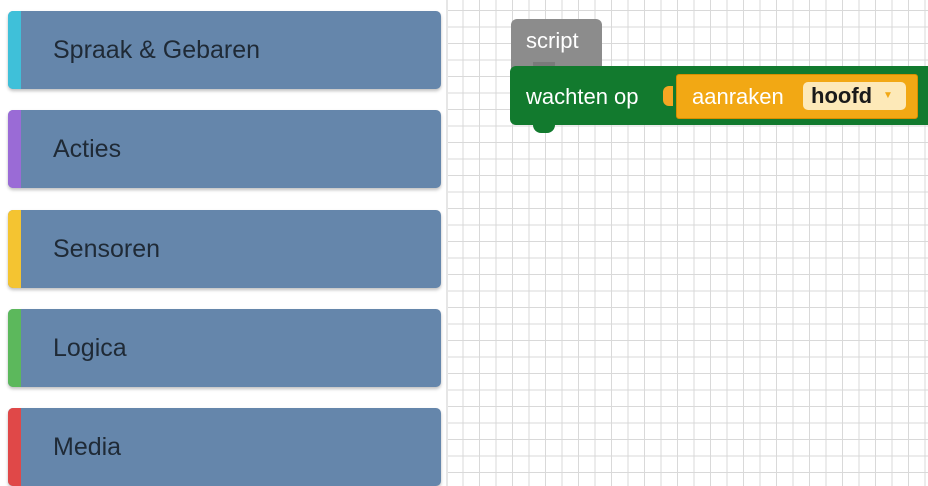 The image size is (928, 486). I want to click on chevron-down-icon: ▼, so click(888, 95).